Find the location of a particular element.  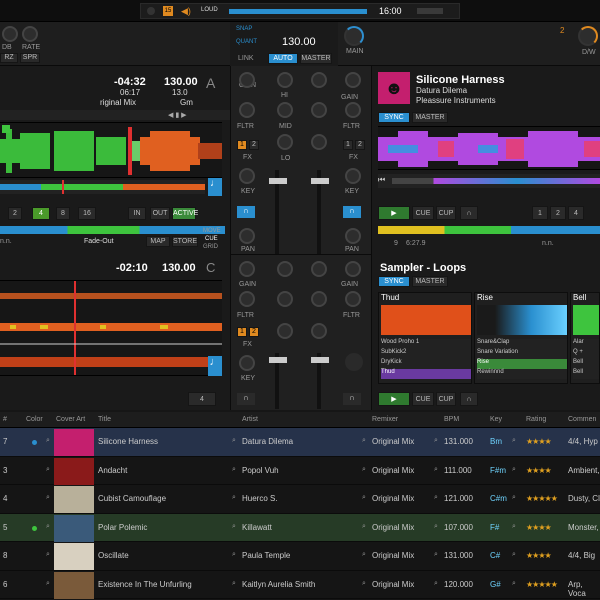

sampler-slot-2-item: Rise is located at coordinates (522, 364).